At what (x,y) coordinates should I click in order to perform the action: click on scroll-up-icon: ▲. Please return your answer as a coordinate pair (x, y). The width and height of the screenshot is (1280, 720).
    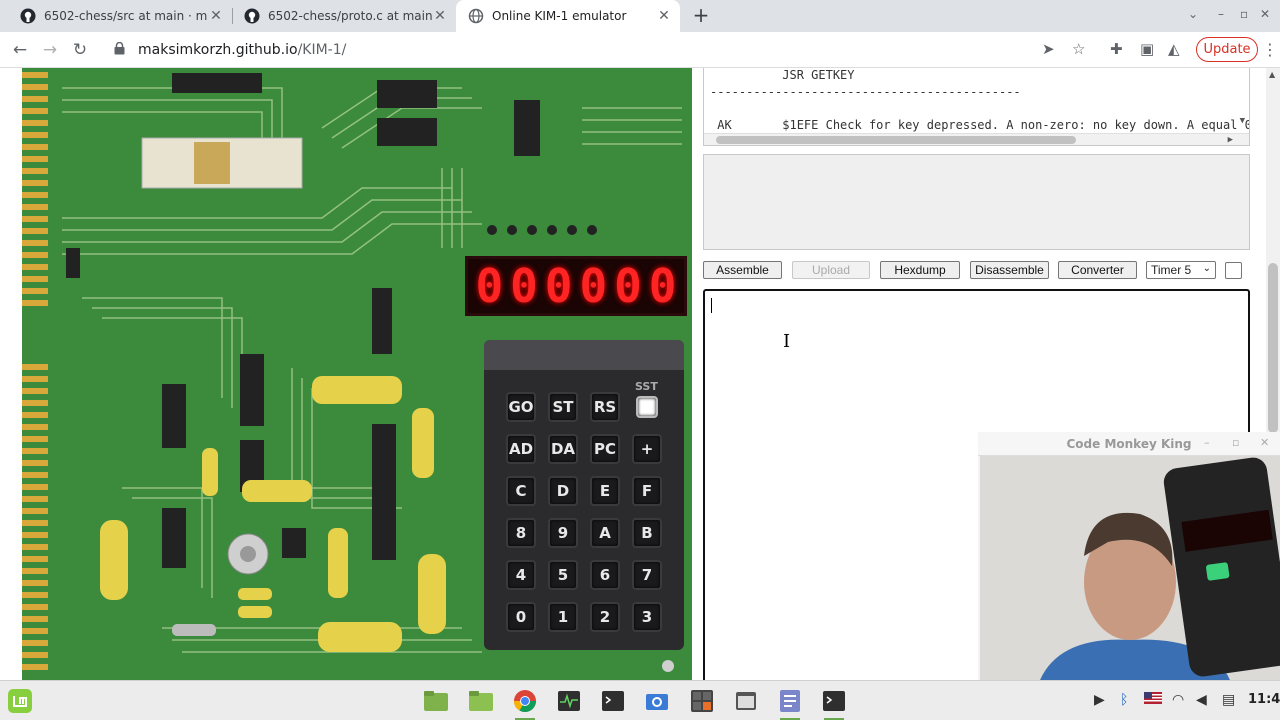
    Looking at the image, I should click on (1272, 74).